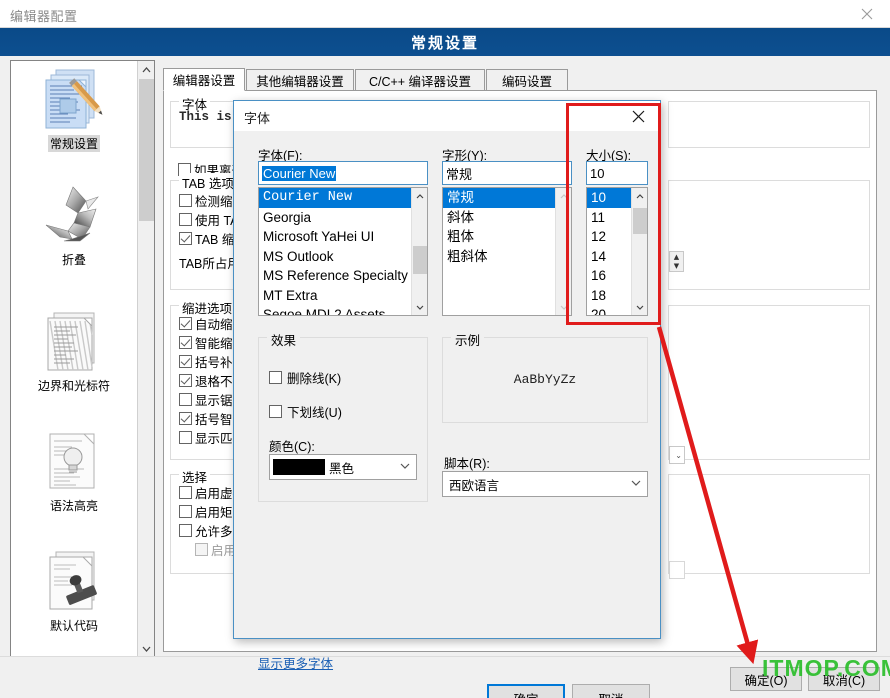 The width and height of the screenshot is (890, 698). What do you see at coordinates (204, 79) in the screenshot?
I see `tab-editor-settings: 编辑器设置` at bounding box center [204, 79].